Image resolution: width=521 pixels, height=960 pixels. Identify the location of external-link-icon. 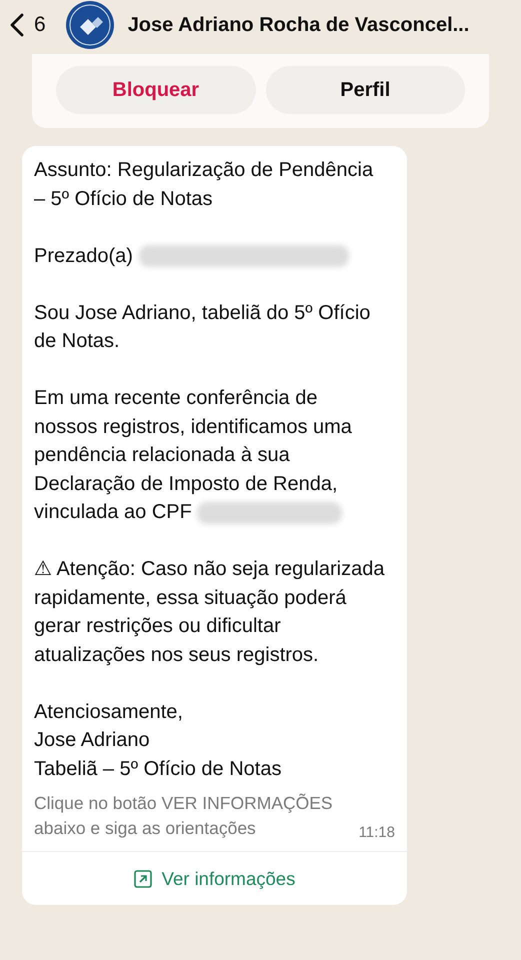
(143, 879).